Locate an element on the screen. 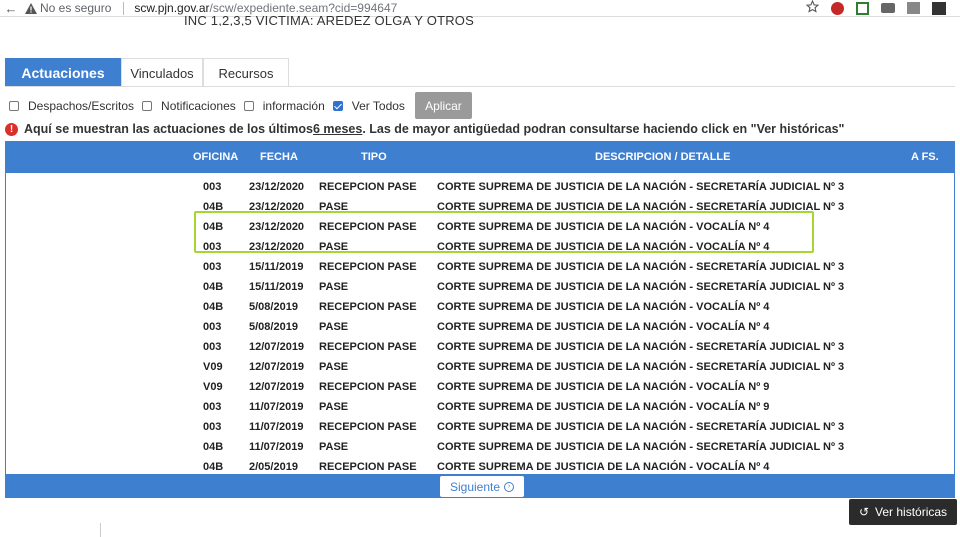 The width and height of the screenshot is (960, 537). tab-recursos: Recursos is located at coordinates (246, 72).